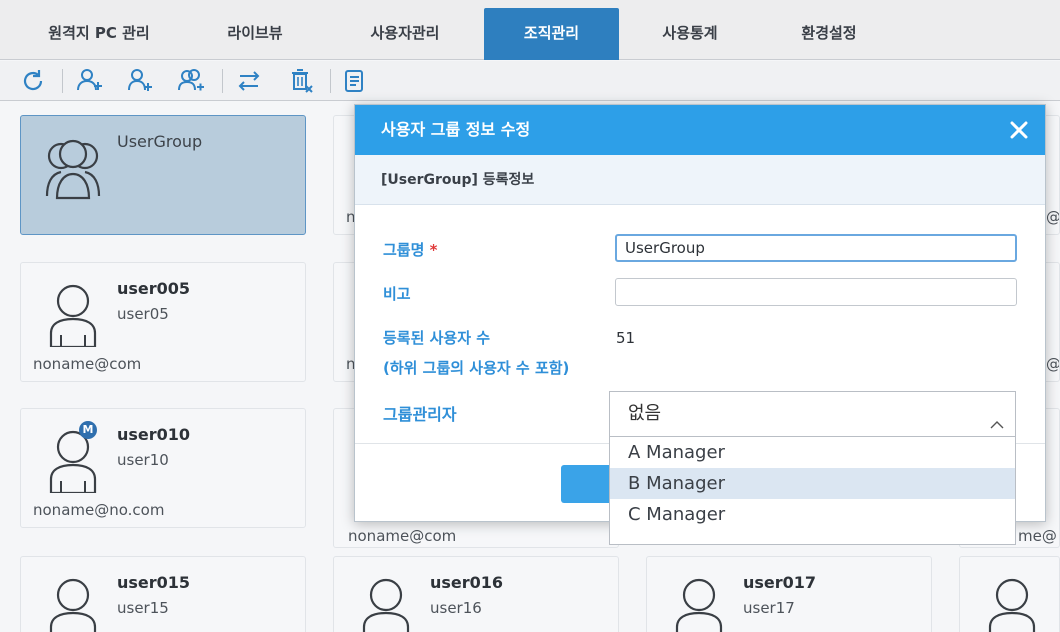 The width and height of the screenshot is (1060, 632). I want to click on manager-dropdown: A Manager B Manager C Manager, so click(812, 491).